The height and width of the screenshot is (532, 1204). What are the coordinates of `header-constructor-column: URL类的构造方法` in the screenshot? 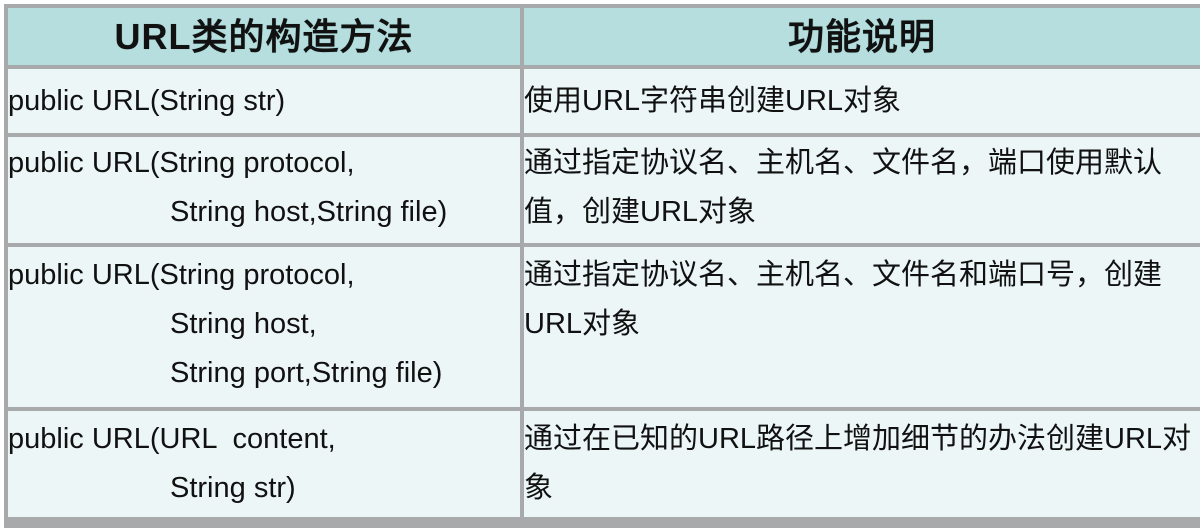 It's located at (264, 36).